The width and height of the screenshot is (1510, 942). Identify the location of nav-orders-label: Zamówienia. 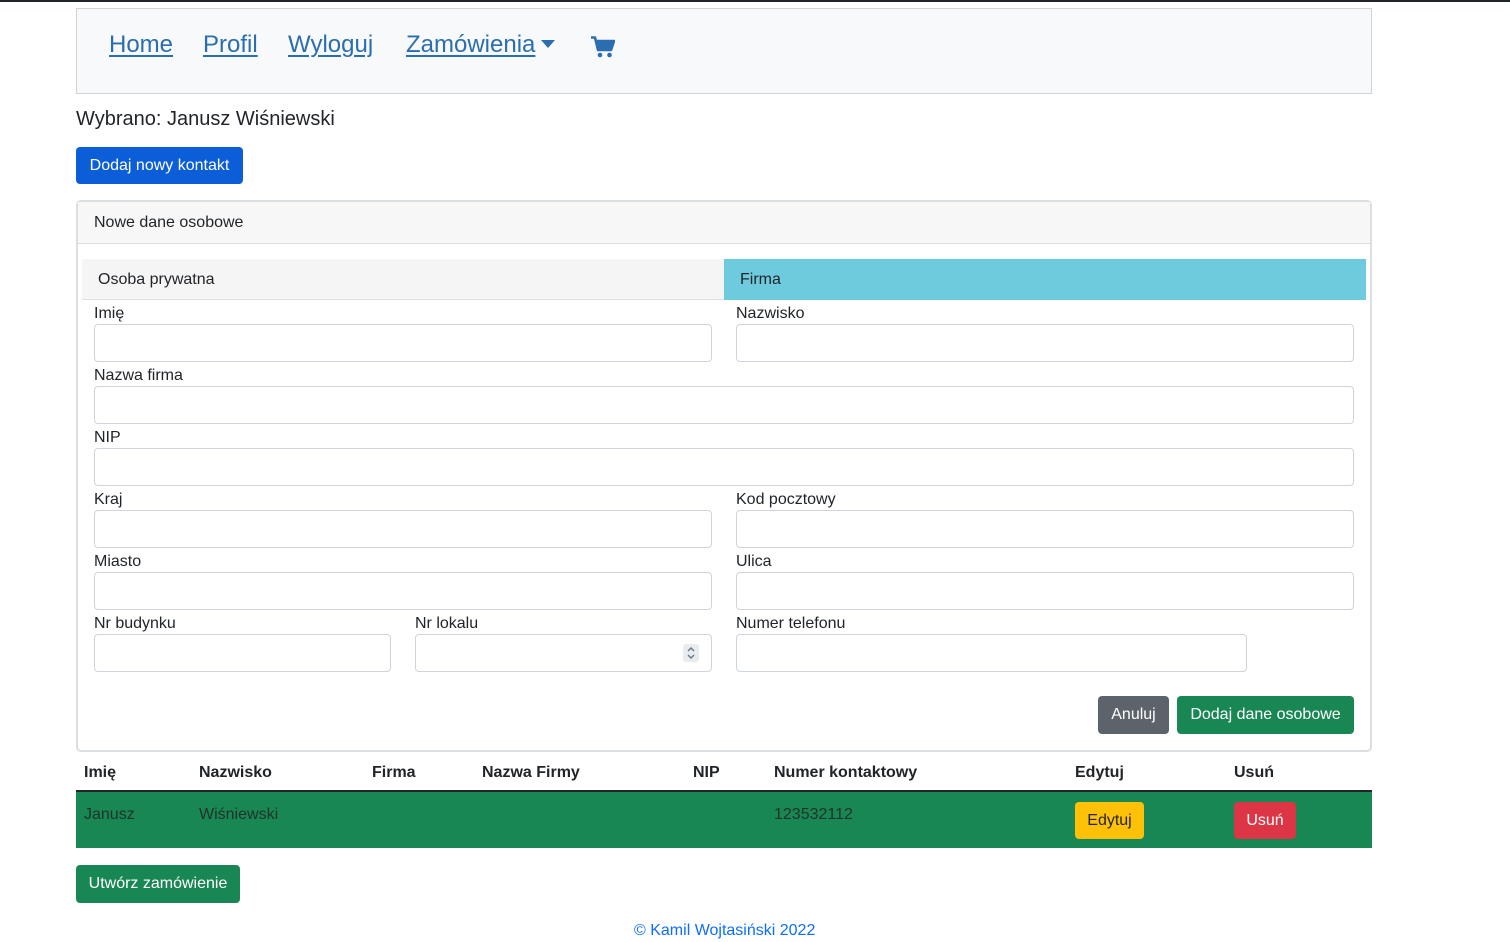
(471, 44).